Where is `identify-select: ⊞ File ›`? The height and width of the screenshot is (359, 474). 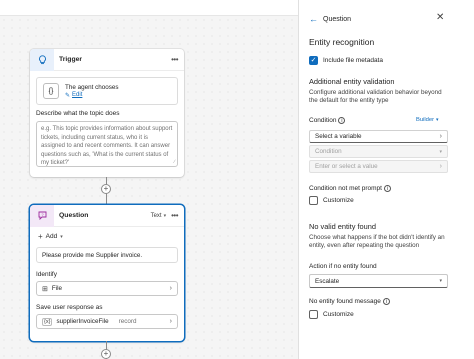
identify-select: ⊞ File › is located at coordinates (107, 288).